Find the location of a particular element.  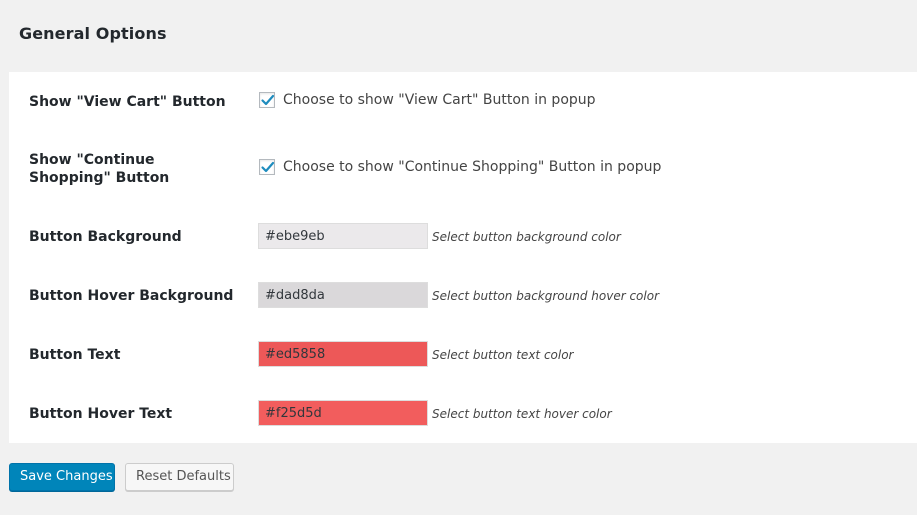

button-hover-background-label: Button Hover Background is located at coordinates (131, 296).